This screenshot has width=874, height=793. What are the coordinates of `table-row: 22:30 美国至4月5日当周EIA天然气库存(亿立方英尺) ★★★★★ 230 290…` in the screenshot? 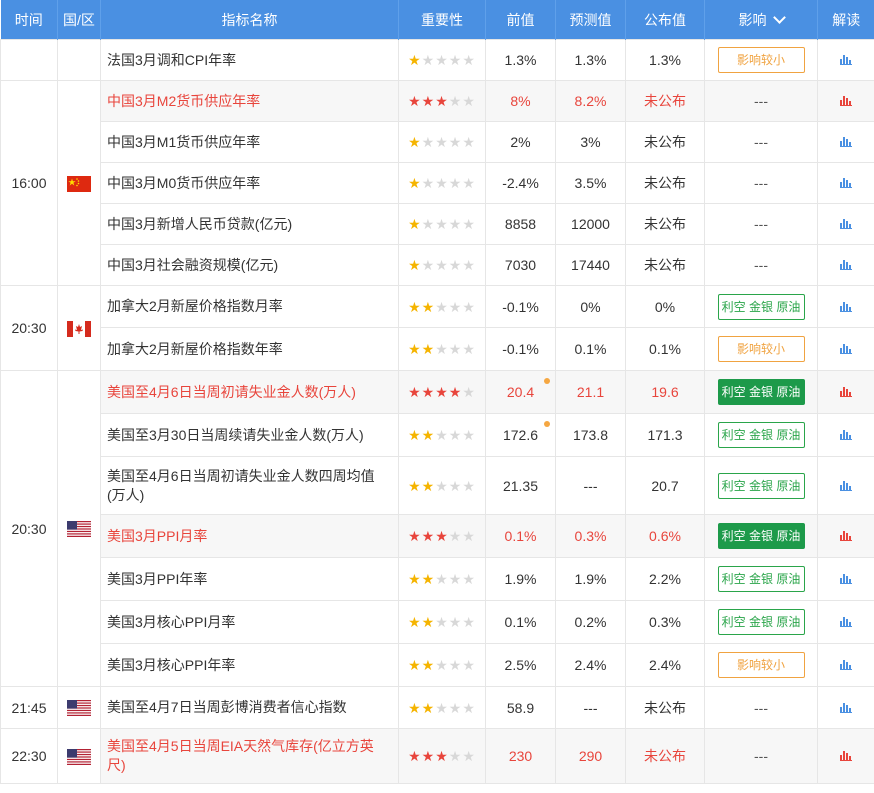 It's located at (437, 756).